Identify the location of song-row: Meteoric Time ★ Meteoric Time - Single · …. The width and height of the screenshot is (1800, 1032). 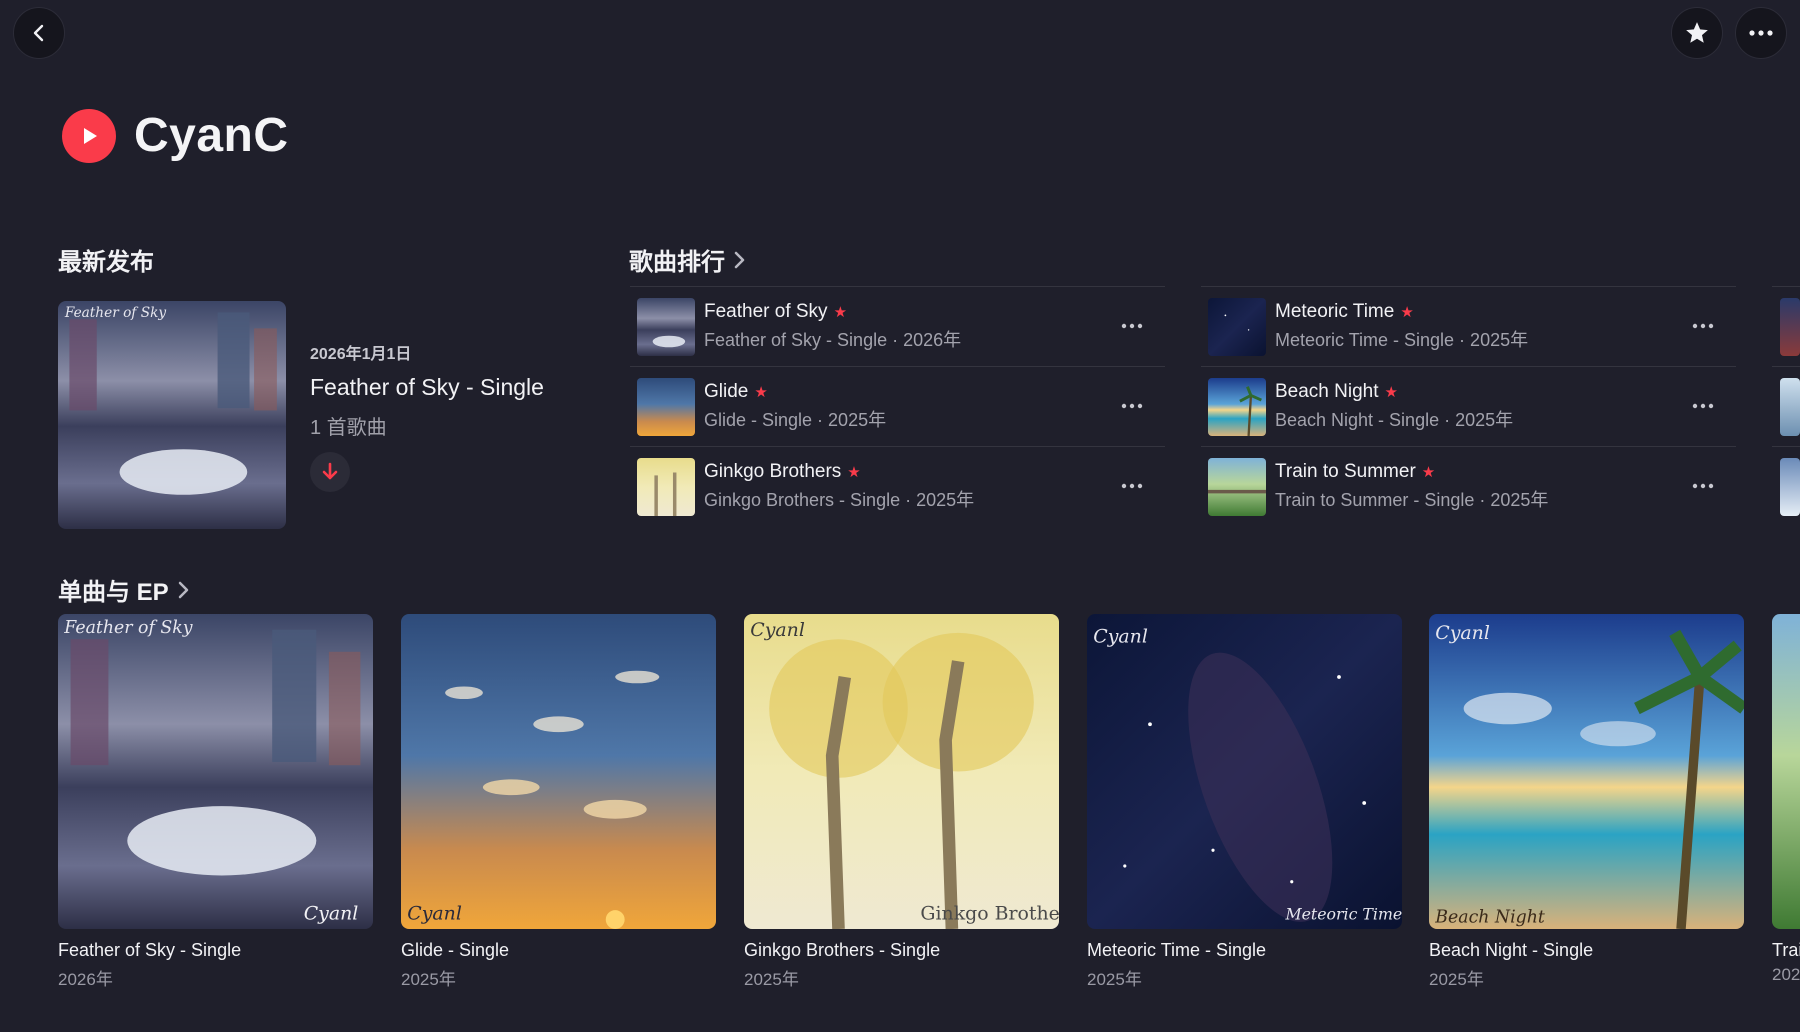
(1468, 326).